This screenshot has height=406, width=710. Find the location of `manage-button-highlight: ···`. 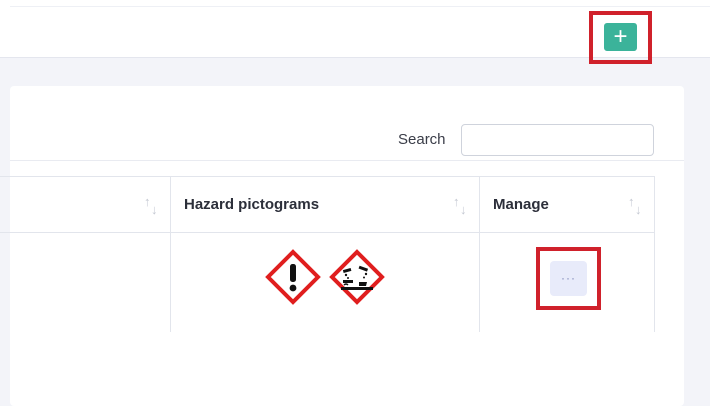

manage-button-highlight: ··· is located at coordinates (568, 278).